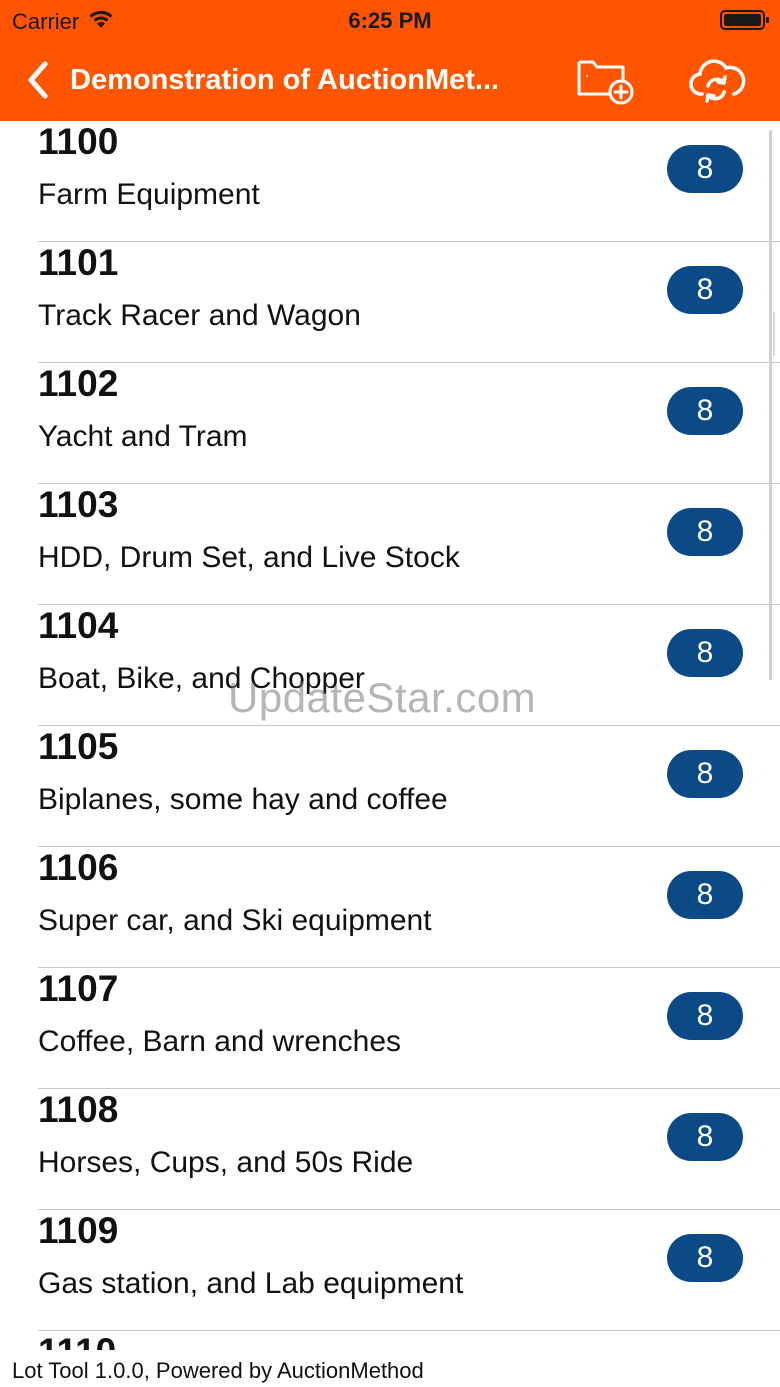 The image size is (780, 1387). I want to click on status-bar: Carrier 6:25 PM, so click(390, 20).